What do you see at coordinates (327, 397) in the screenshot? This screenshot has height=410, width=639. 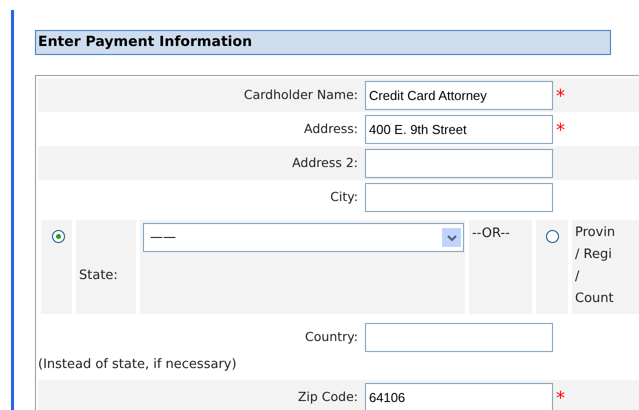 I see `field-label: Zip Code:` at bounding box center [327, 397].